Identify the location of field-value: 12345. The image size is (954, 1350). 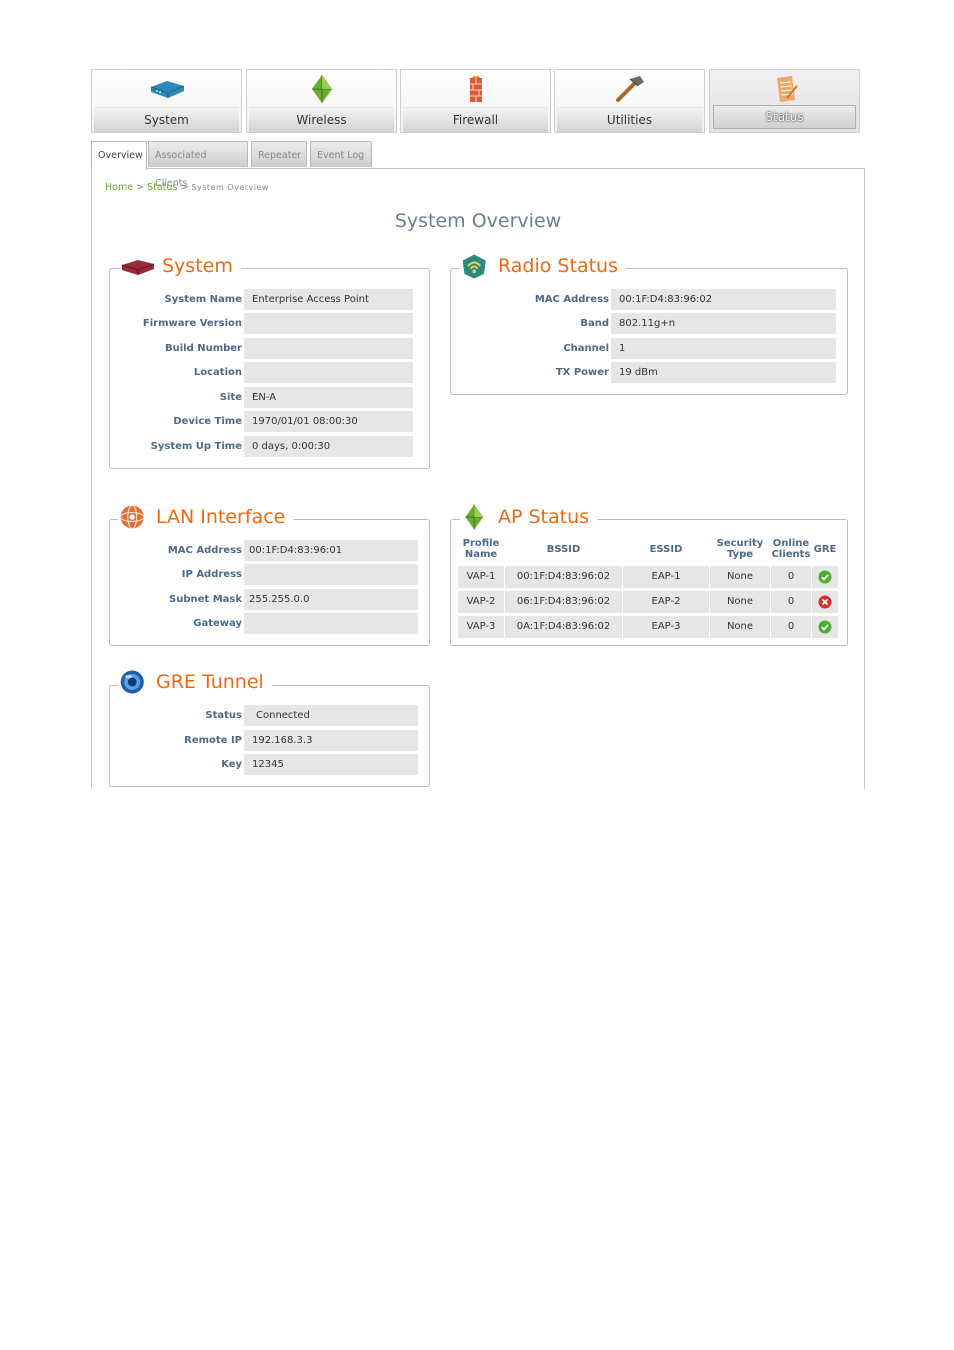
(331, 764).